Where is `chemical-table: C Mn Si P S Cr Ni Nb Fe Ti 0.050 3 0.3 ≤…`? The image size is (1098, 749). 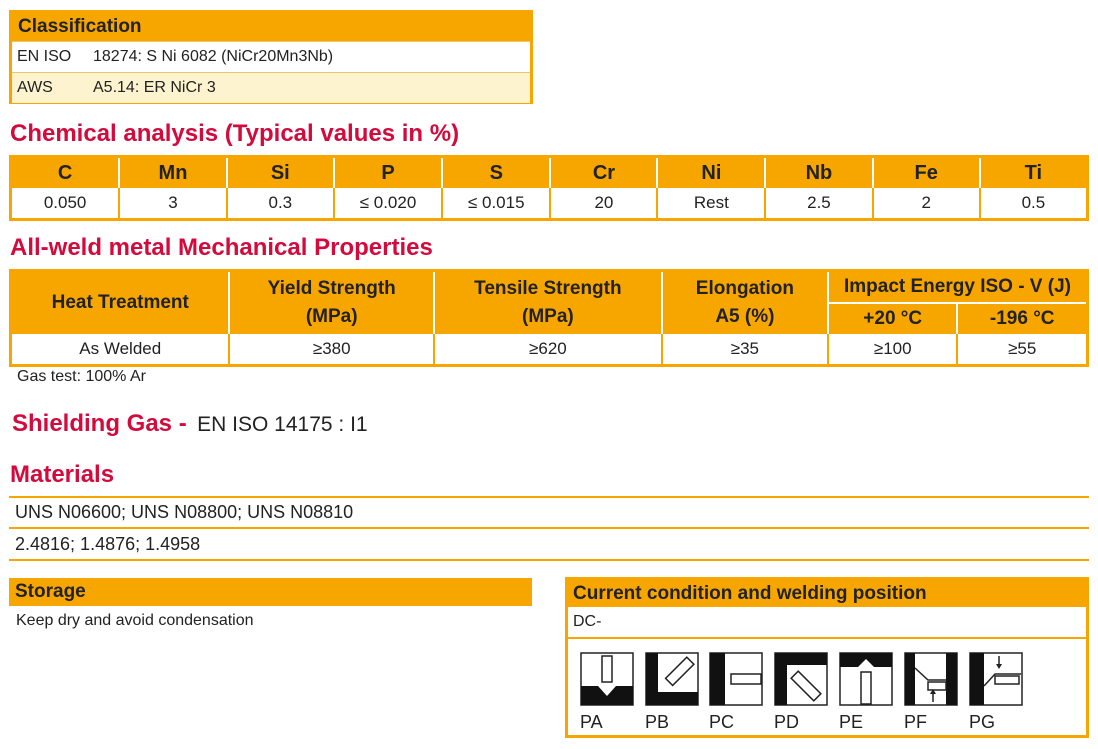 chemical-table: C Mn Si P S Cr Ni Nb Fe Ti 0.050 3 0.3 ≤… is located at coordinates (549, 188).